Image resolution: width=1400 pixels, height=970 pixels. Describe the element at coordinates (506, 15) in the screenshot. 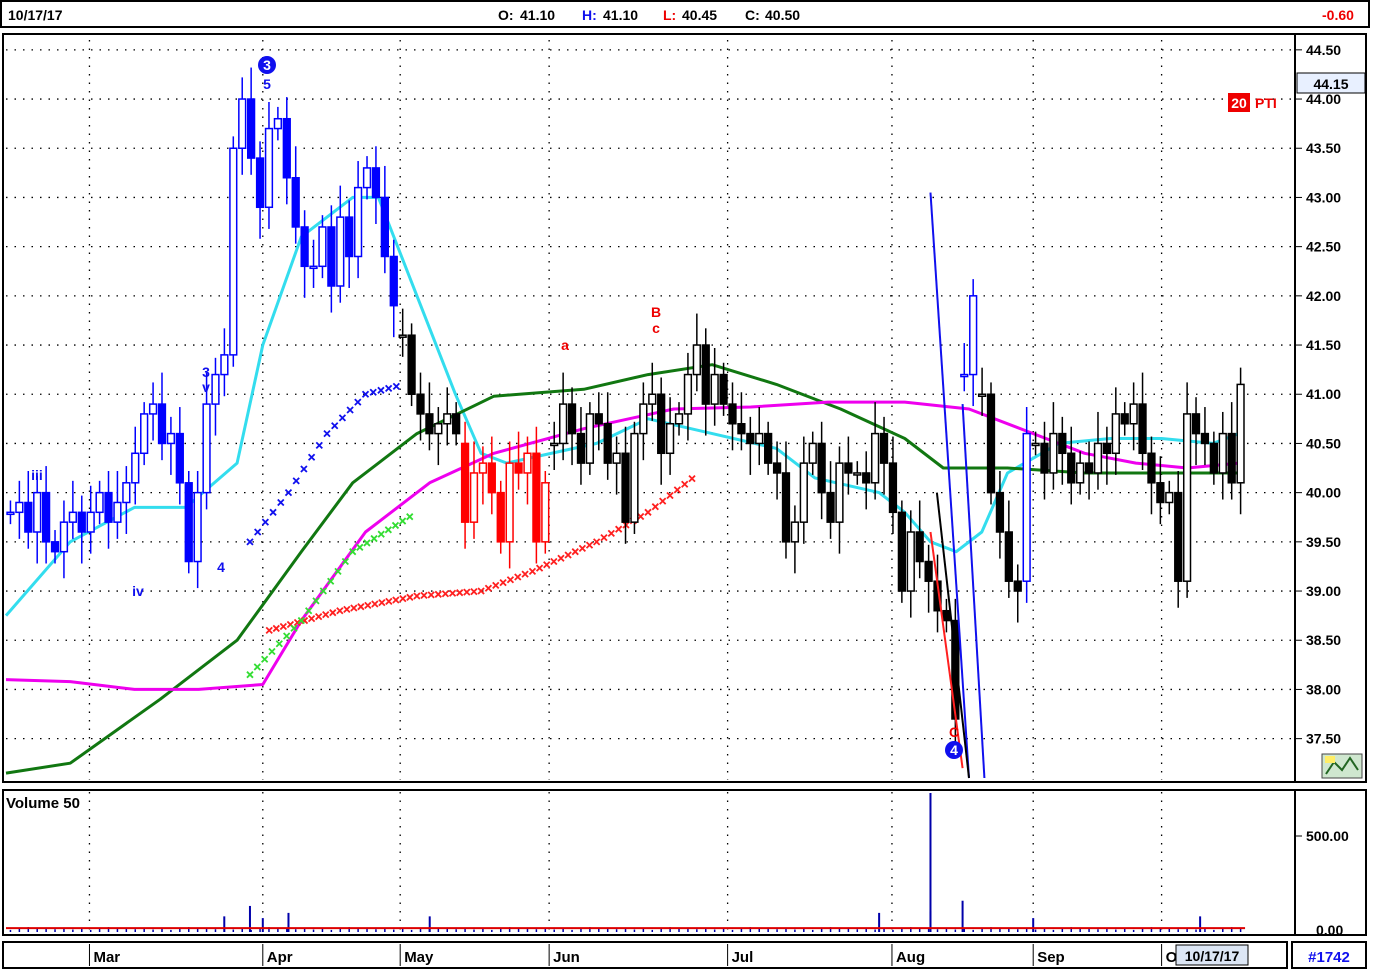

I see `open-label: O:` at that location.